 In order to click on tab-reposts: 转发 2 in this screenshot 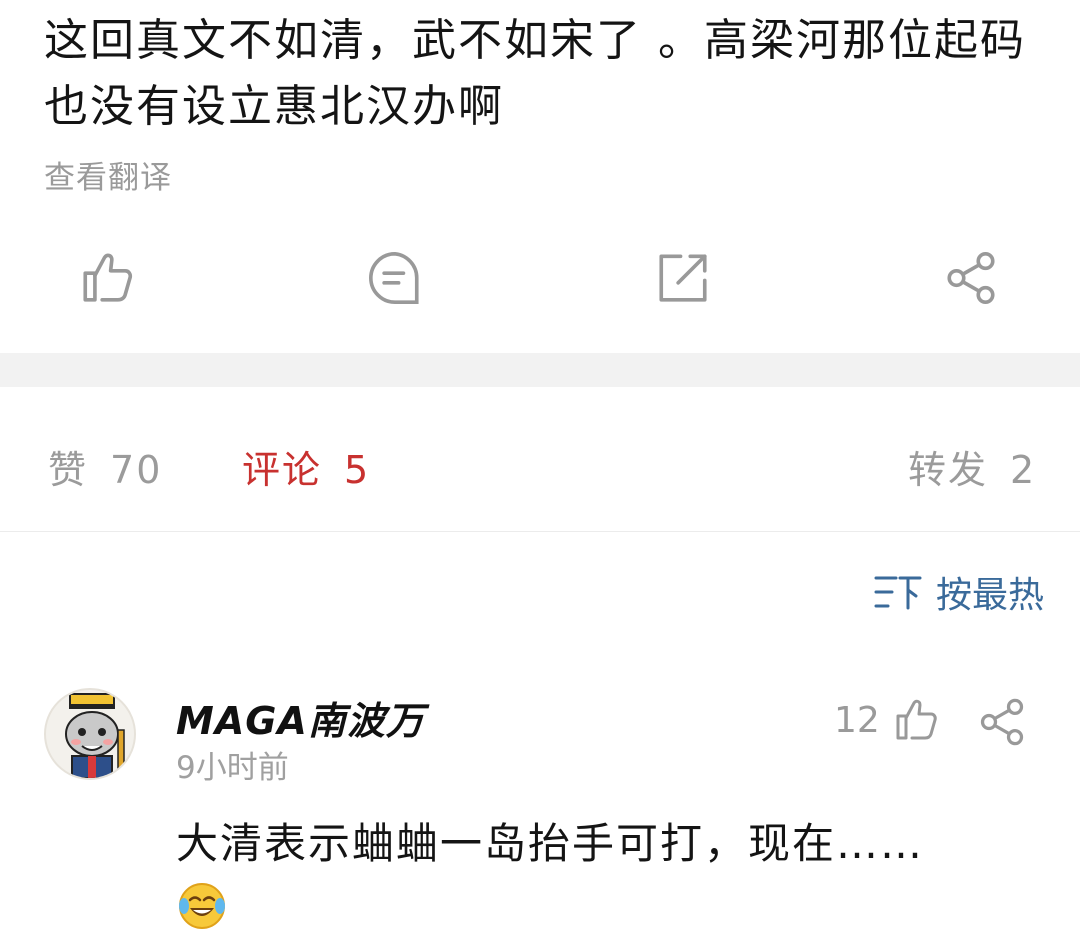, I will do `click(972, 466)`.